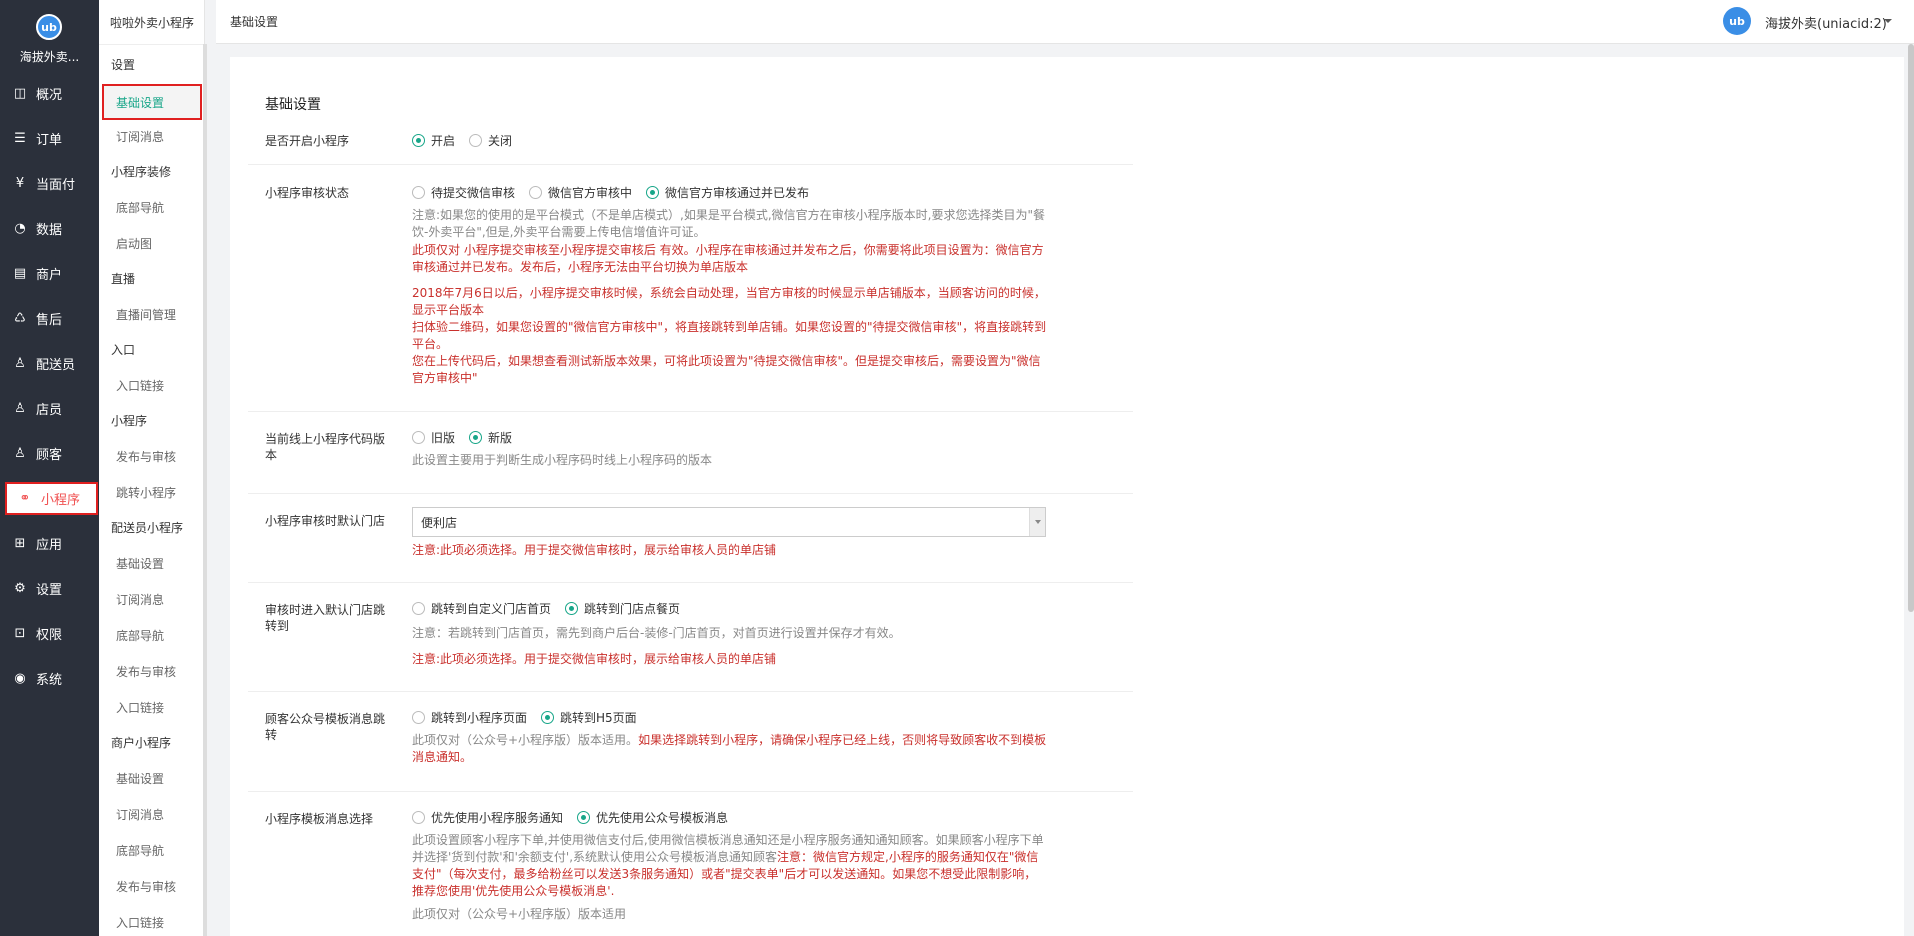  Describe the element at coordinates (622, 608) in the screenshot. I see `jump-order-page-option: 跳转到门店点餐页` at that location.